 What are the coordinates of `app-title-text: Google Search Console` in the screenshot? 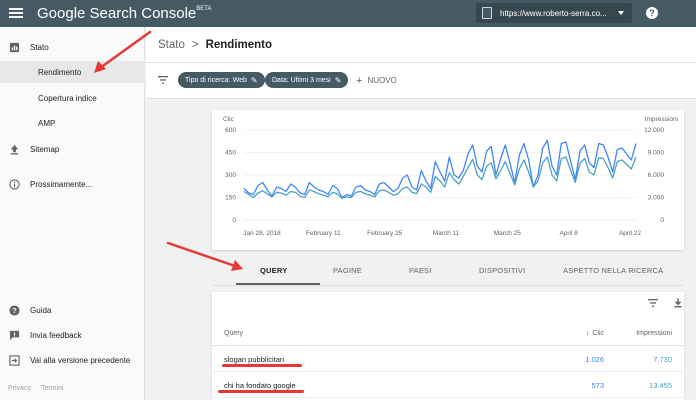 It's located at (117, 13).